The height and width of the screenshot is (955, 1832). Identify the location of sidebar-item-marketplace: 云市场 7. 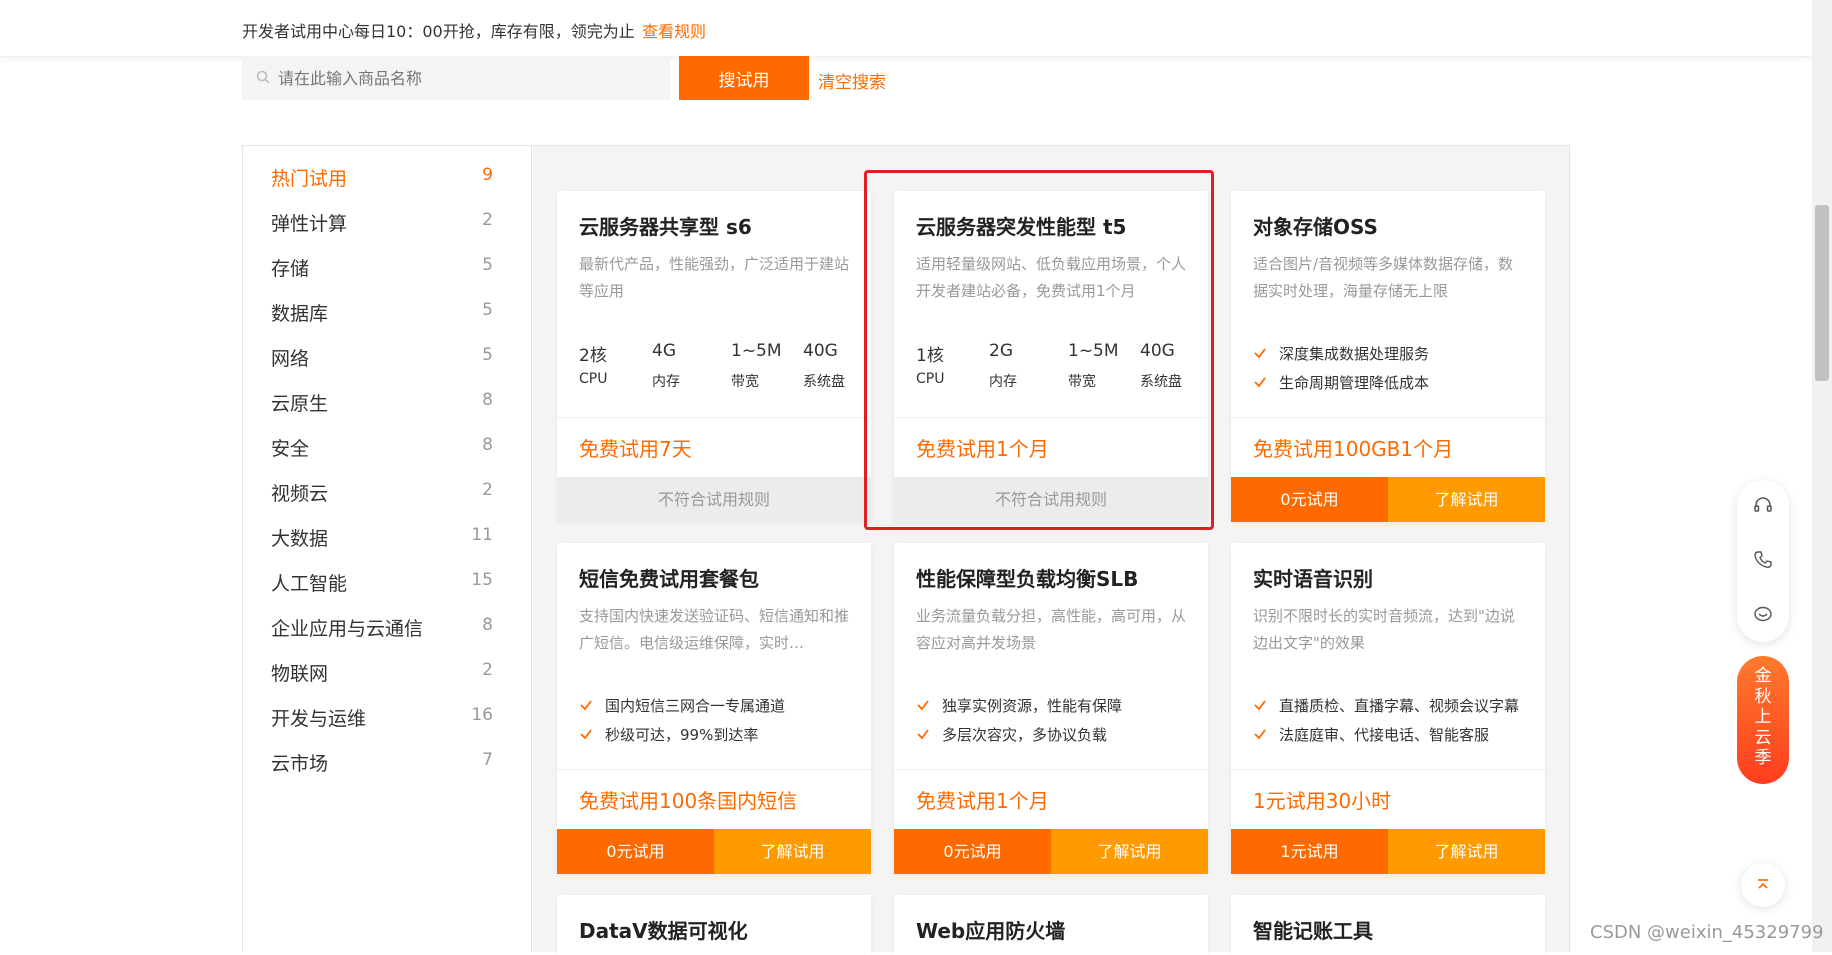
(388, 761).